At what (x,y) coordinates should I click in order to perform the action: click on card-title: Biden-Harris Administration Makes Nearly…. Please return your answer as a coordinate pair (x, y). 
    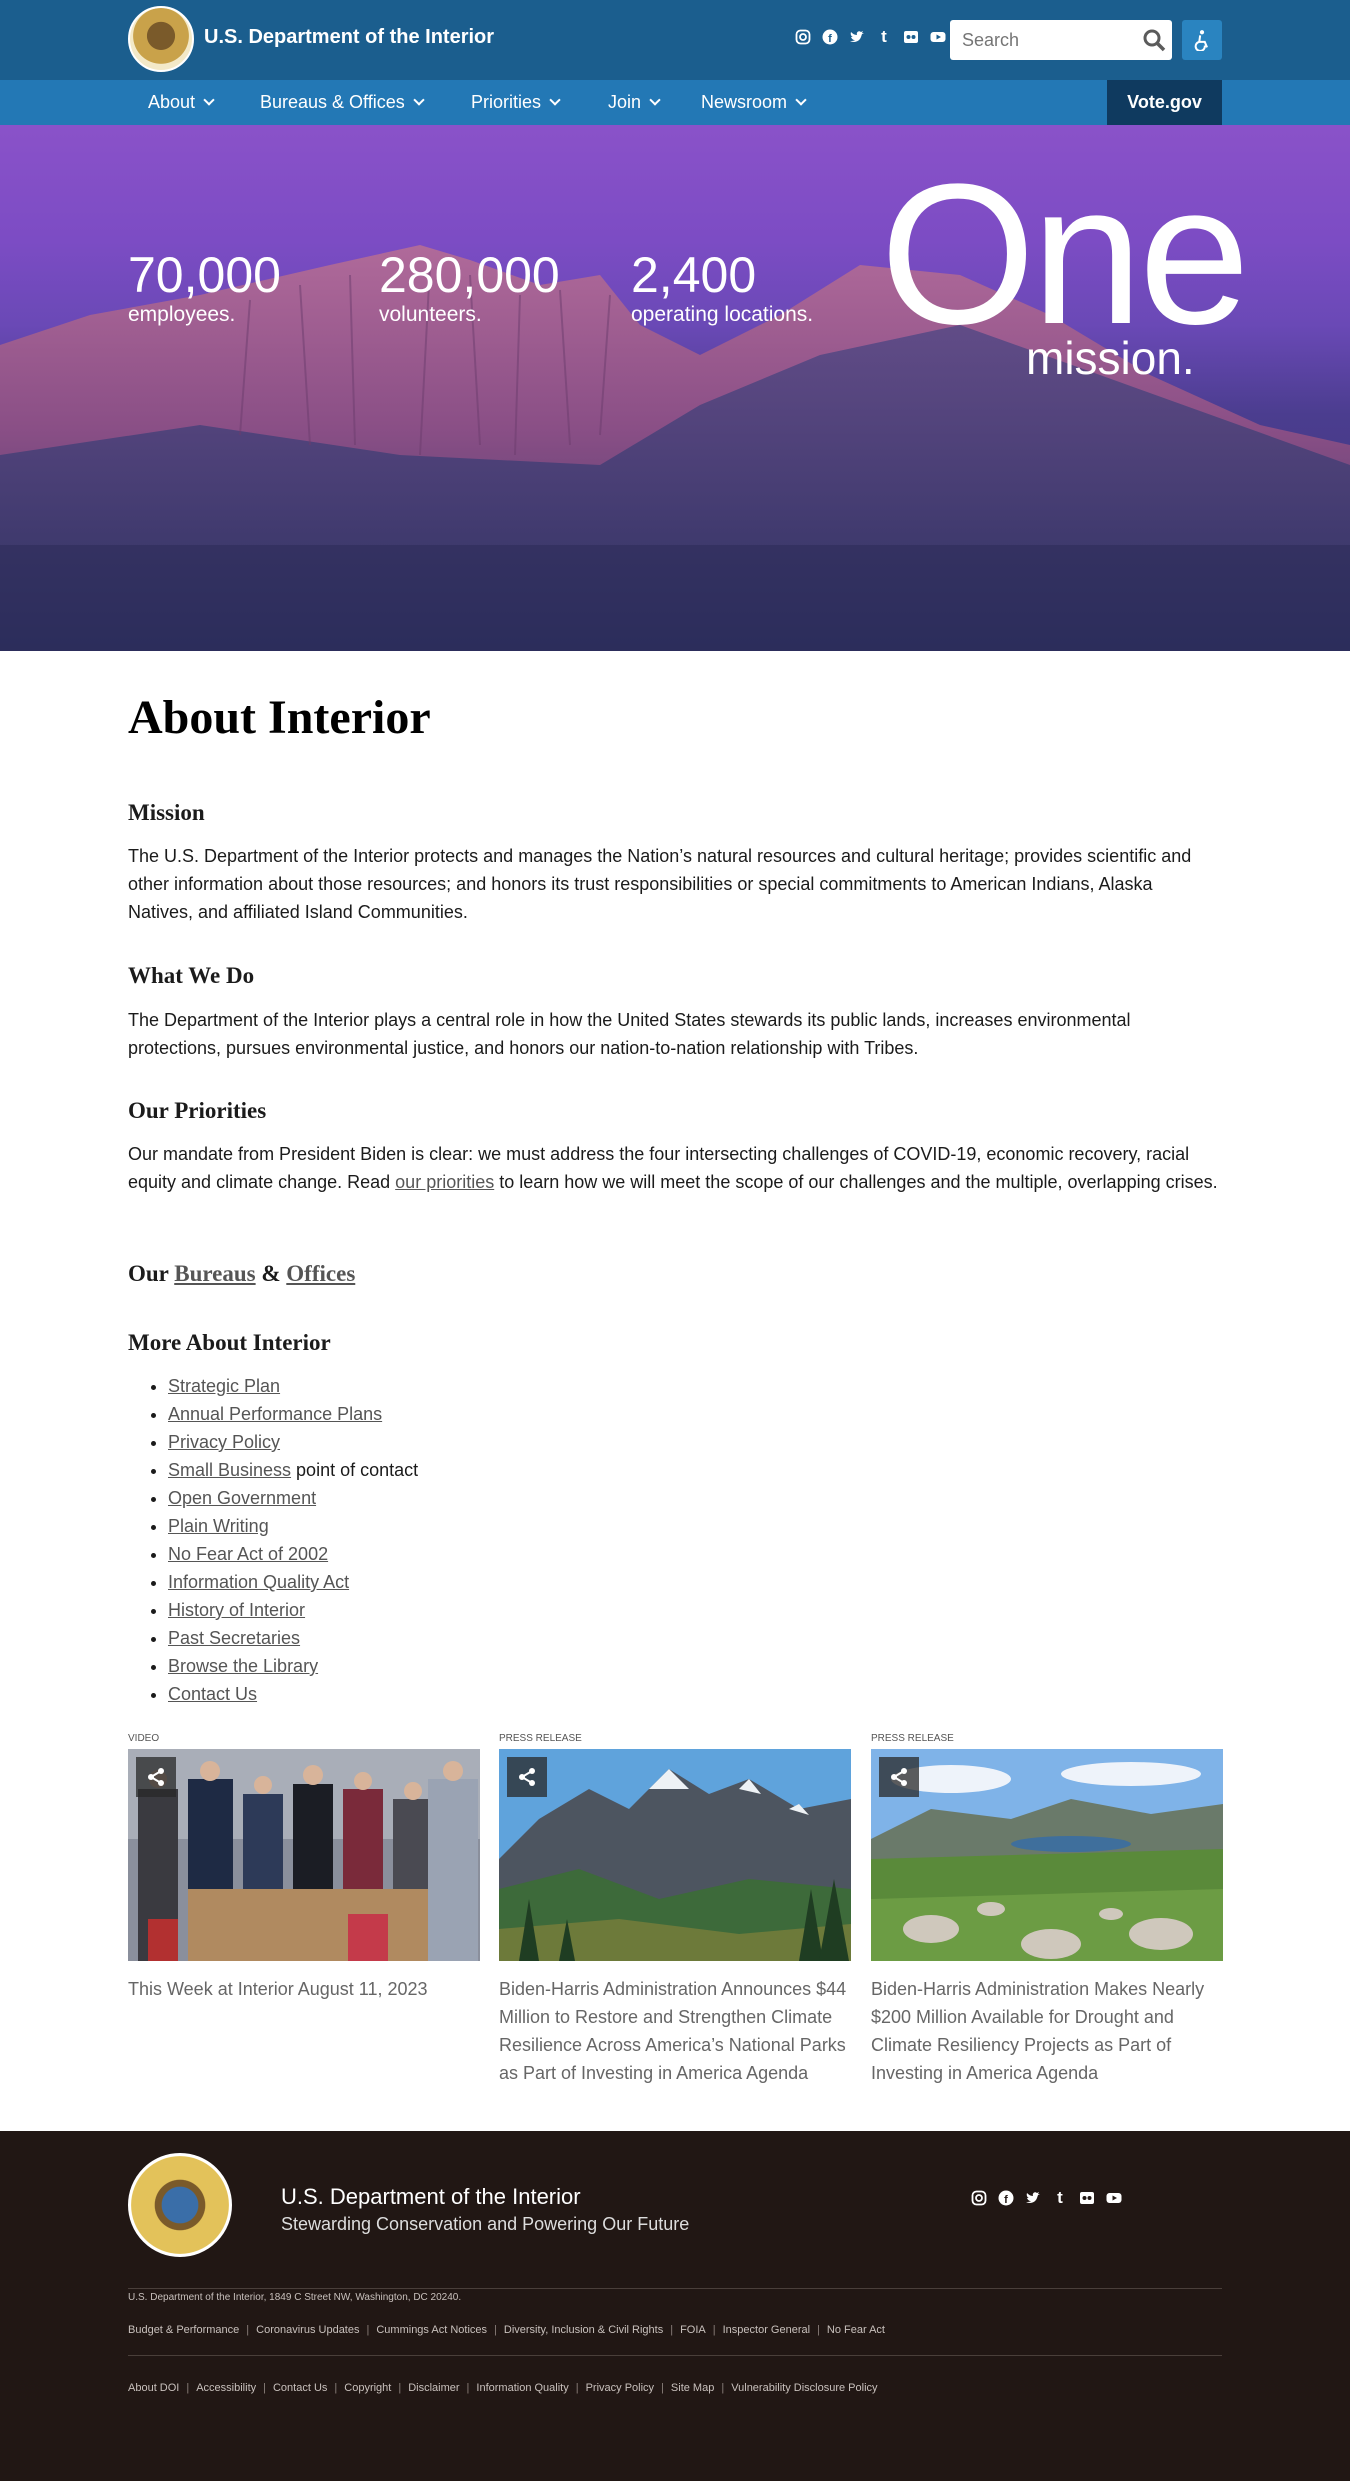
    Looking at the image, I should click on (1047, 2031).